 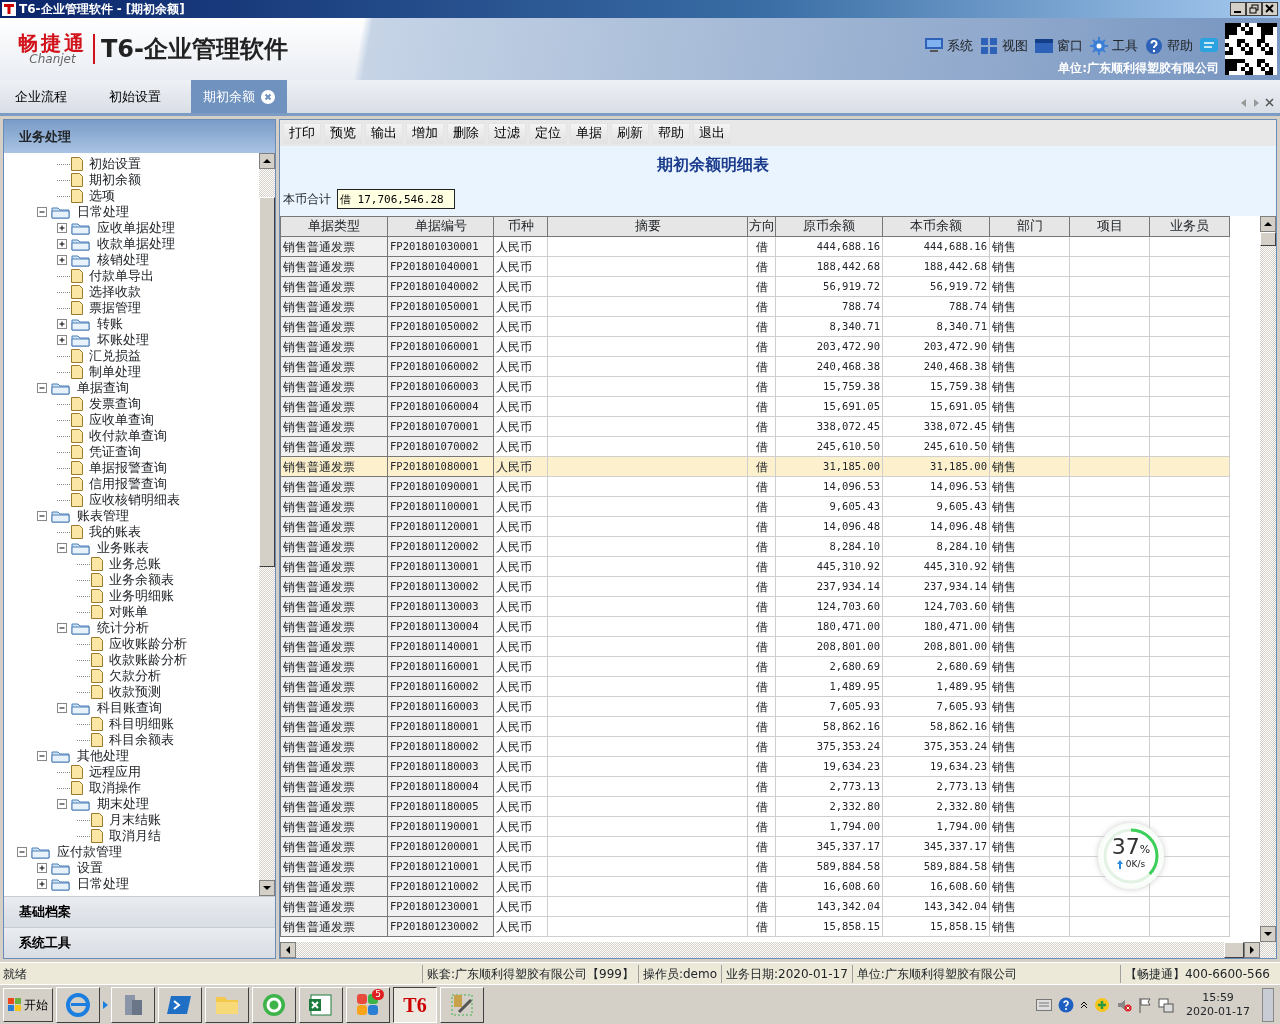 What do you see at coordinates (755, 506) in the screenshot?
I see `table-row: 销售普通发票 FP201801100001 人民币 借 9,605.43 9,605.43 销售` at bounding box center [755, 506].